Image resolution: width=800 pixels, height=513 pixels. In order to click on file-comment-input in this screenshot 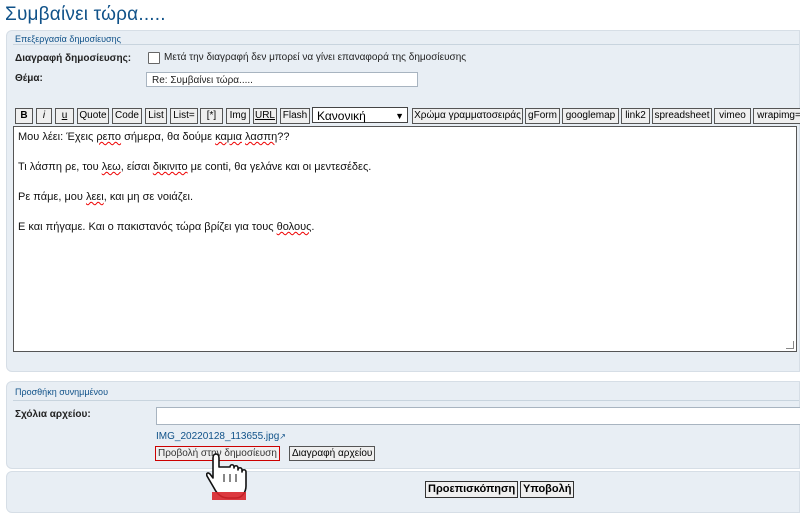, I will do `click(478, 416)`.